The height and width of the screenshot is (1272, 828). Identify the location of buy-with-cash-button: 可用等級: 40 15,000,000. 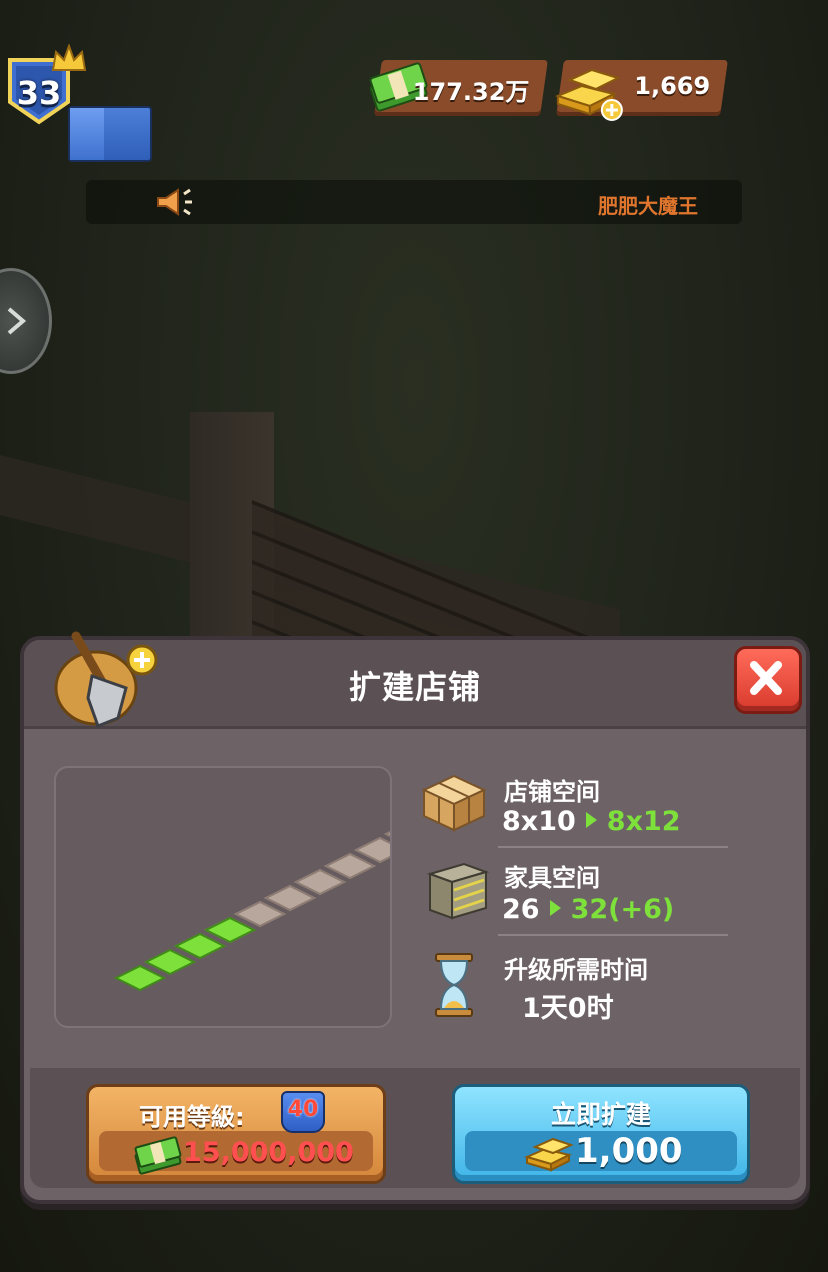
(236, 1134).